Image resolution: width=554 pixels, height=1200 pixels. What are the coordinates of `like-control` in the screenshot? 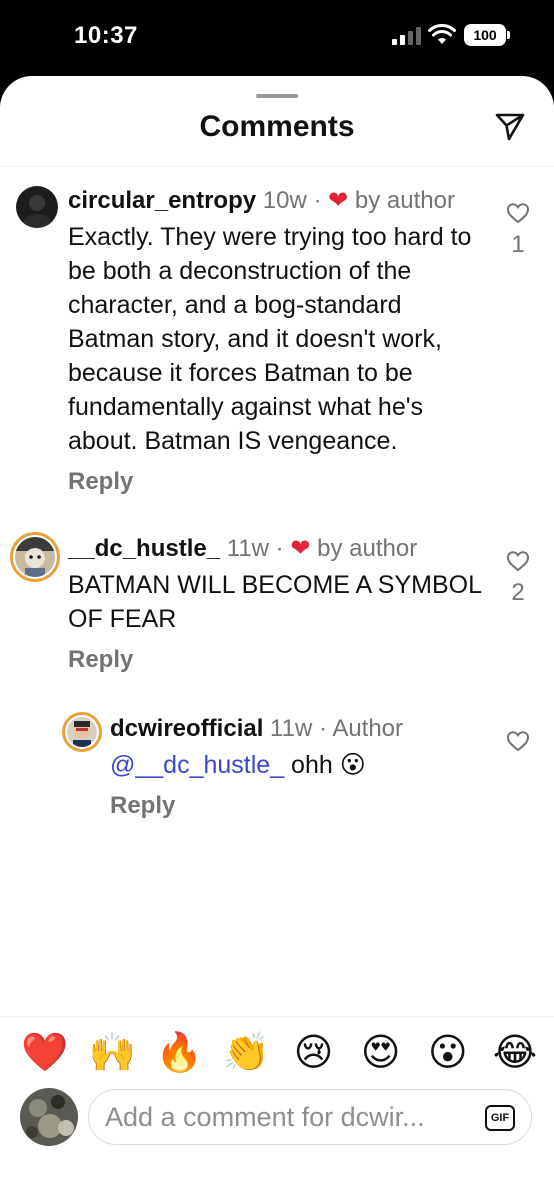 It's located at (518, 743).